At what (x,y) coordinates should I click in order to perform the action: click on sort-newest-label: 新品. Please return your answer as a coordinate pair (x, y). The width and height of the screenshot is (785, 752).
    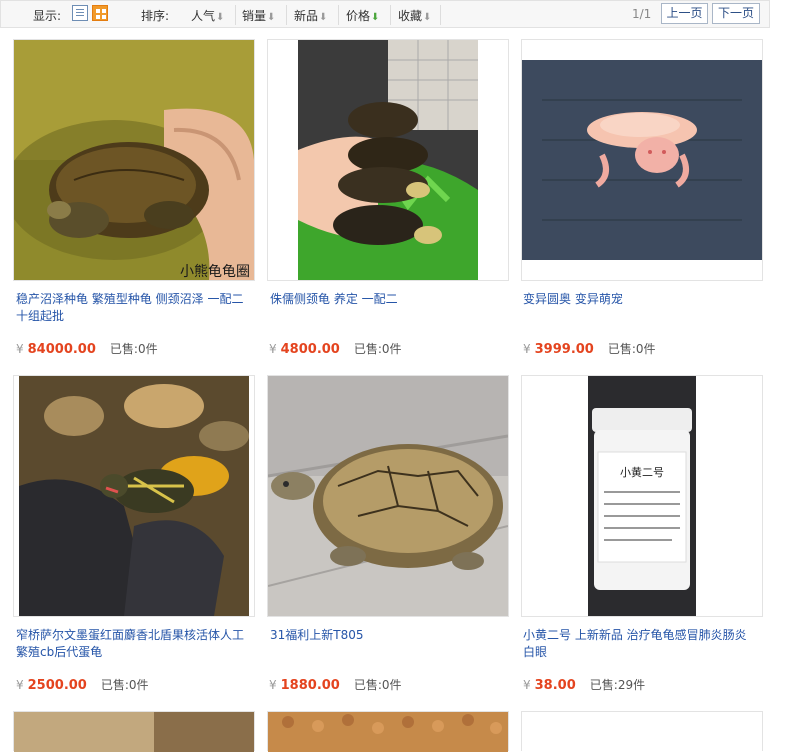
    Looking at the image, I should click on (306, 16).